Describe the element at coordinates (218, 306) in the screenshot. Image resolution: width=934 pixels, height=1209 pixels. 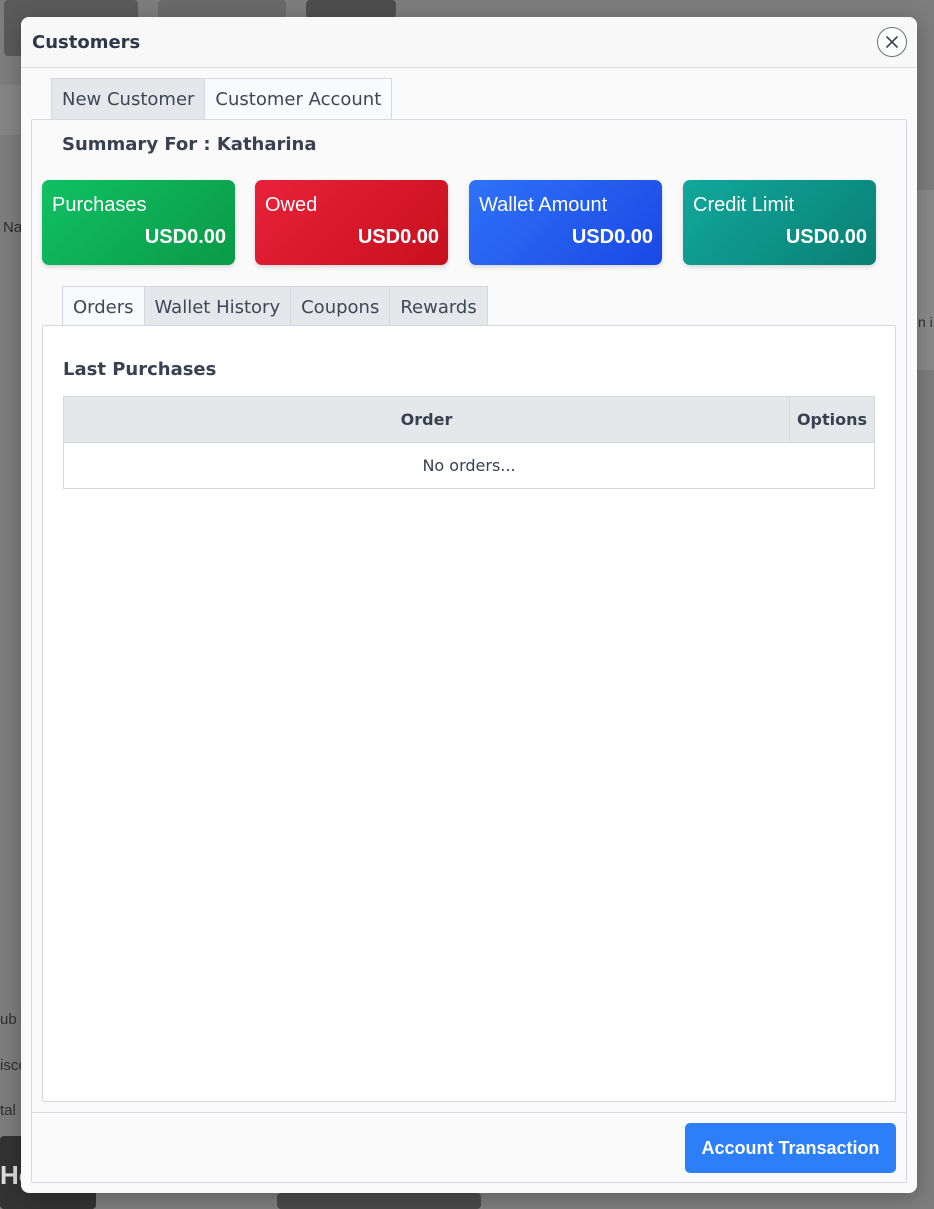
I see `tab-wallet-history: Wallet History` at that location.